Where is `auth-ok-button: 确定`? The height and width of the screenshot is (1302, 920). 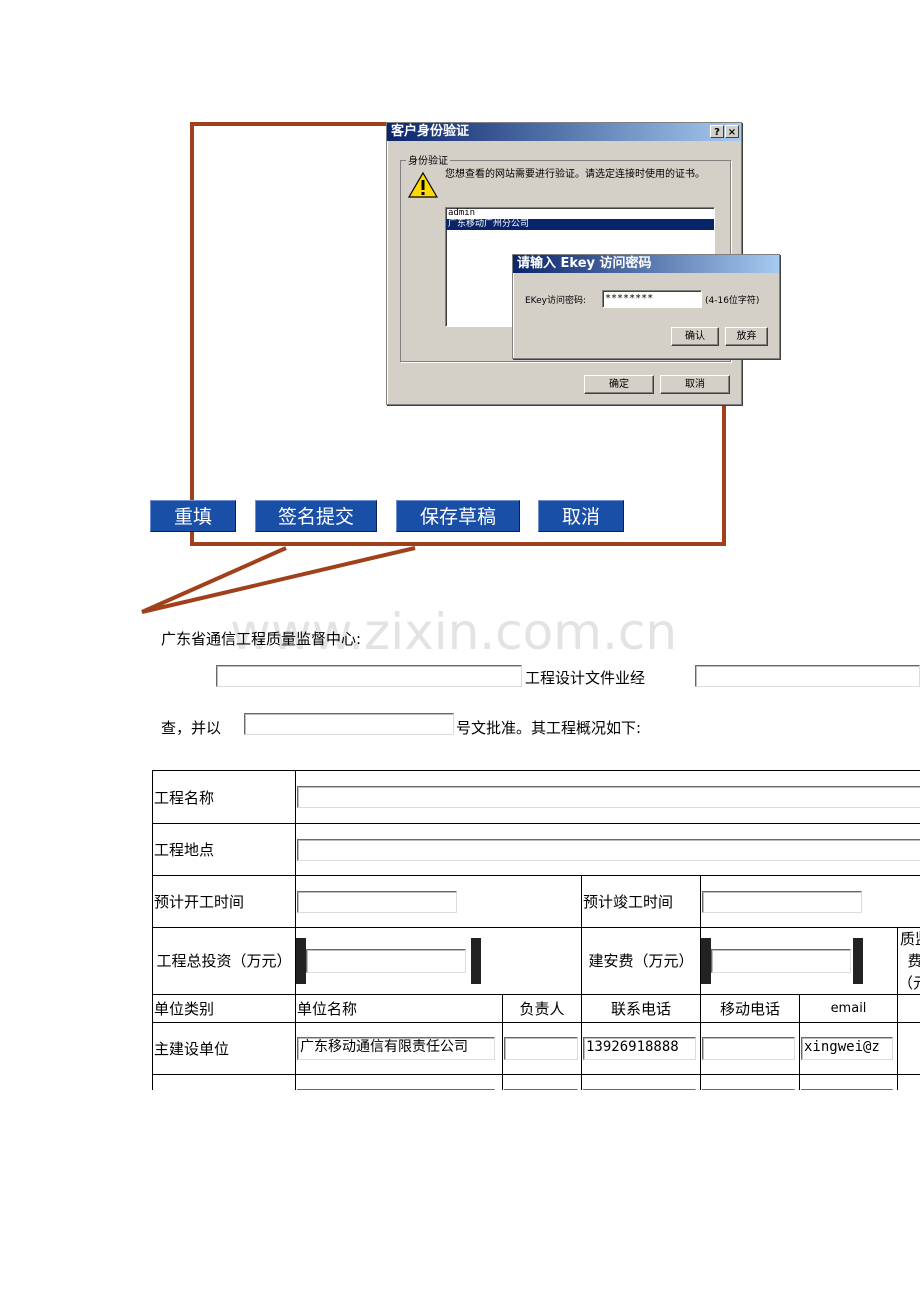 auth-ok-button: 确定 is located at coordinates (619, 384).